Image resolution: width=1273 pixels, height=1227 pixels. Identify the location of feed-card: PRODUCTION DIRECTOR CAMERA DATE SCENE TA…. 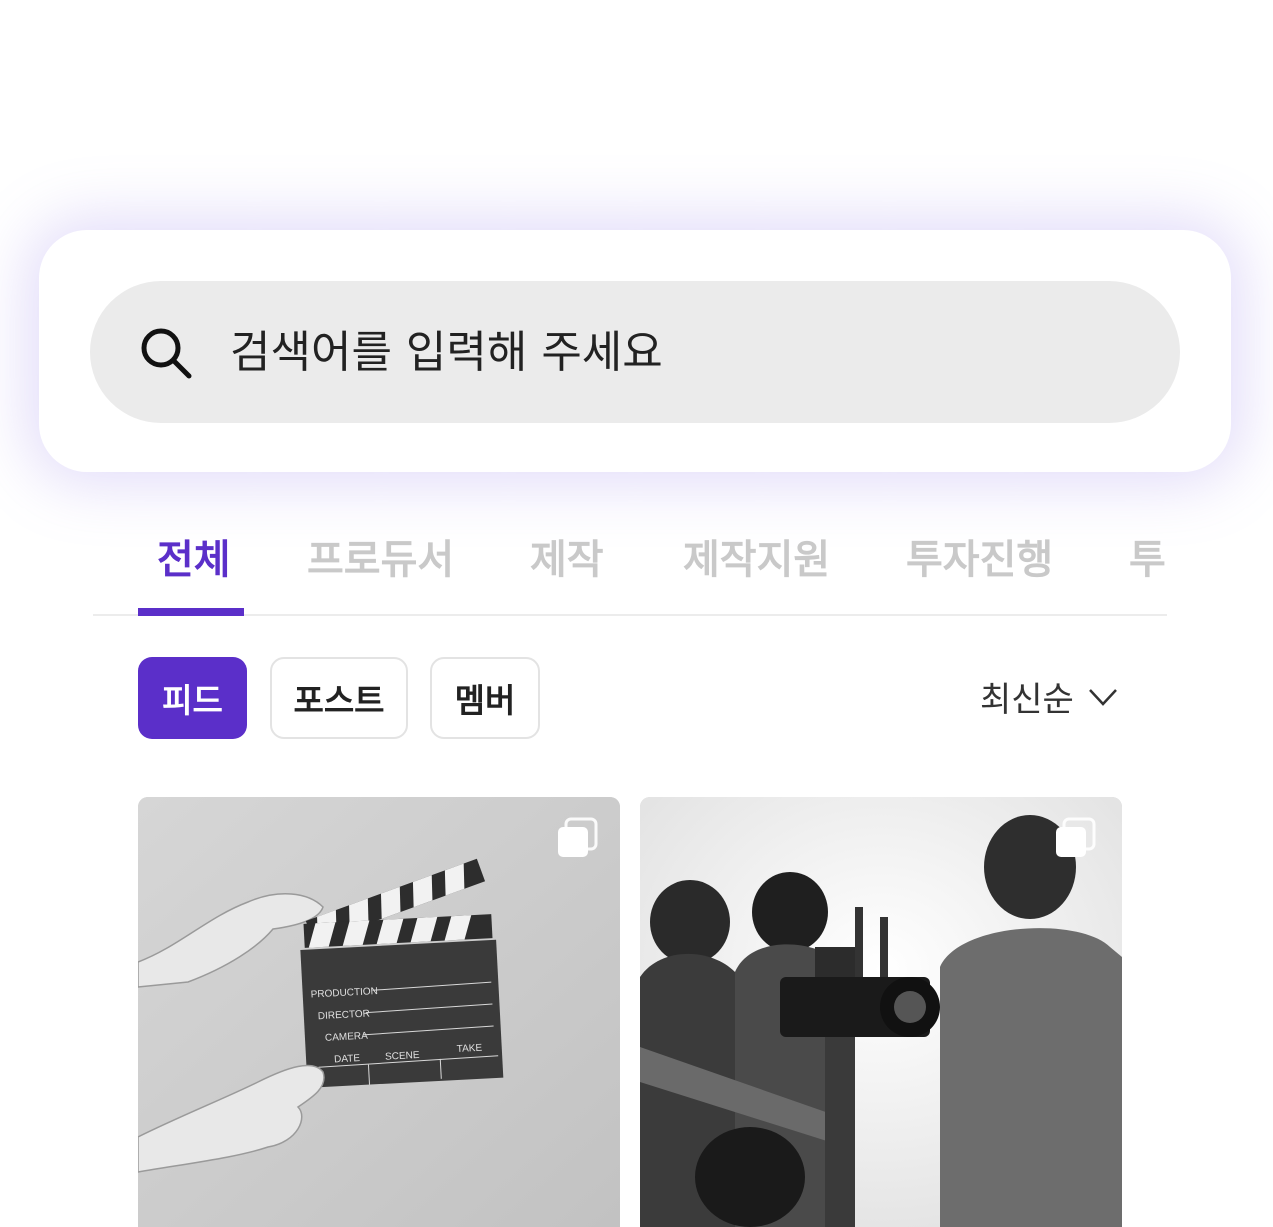
(379, 1012).